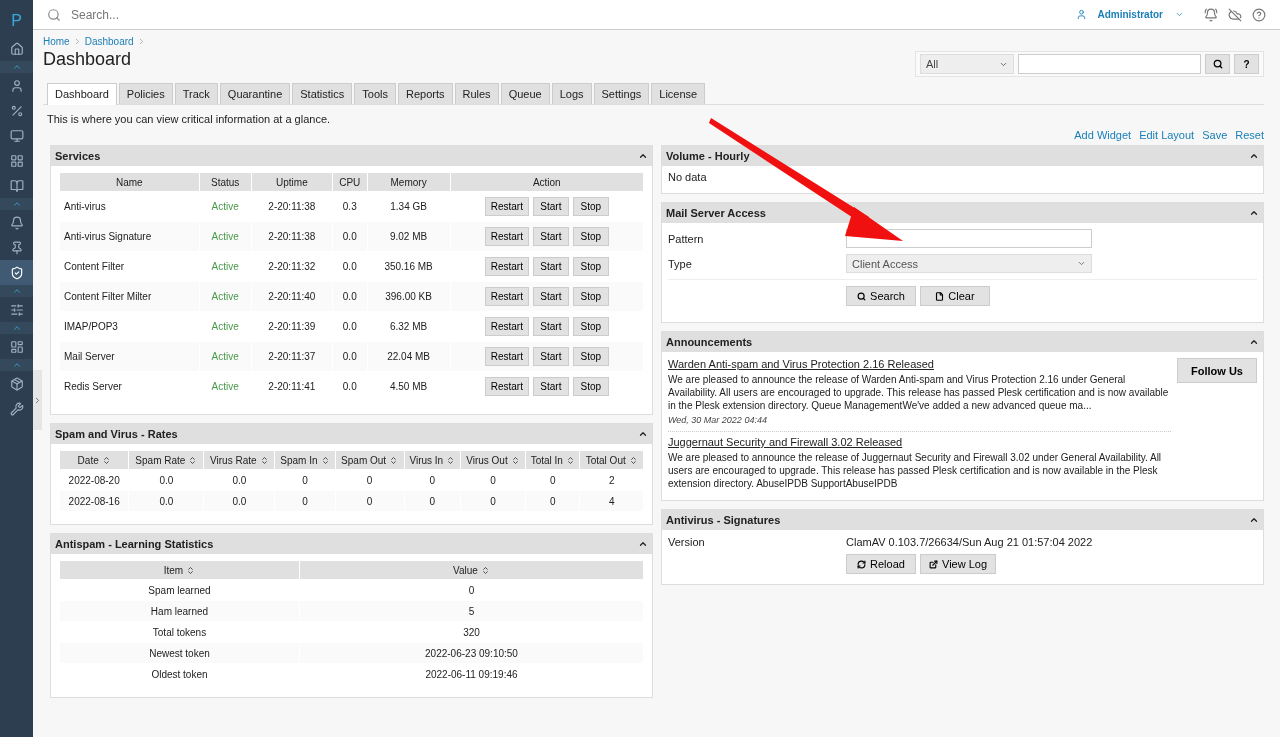 The height and width of the screenshot is (737, 1280). I want to click on type-select: Client Access, so click(969, 263).